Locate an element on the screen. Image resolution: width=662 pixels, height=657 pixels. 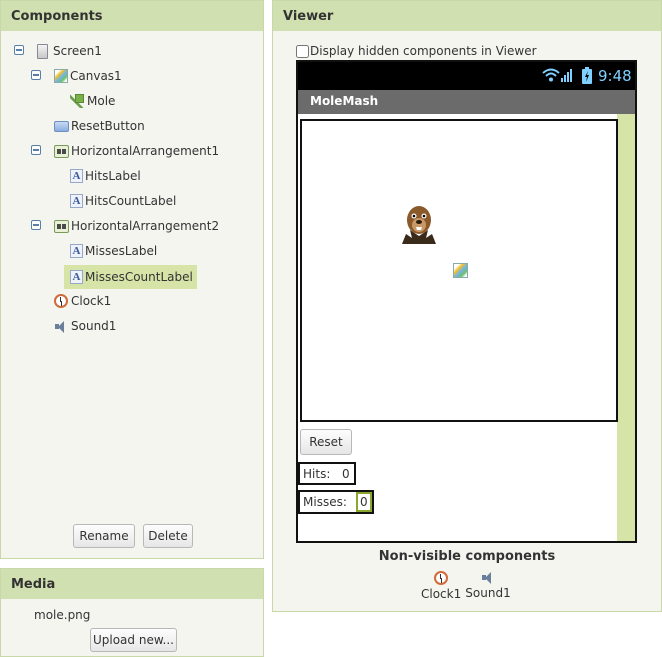
tree-item-label: HitsCountLabel is located at coordinates (131, 201).